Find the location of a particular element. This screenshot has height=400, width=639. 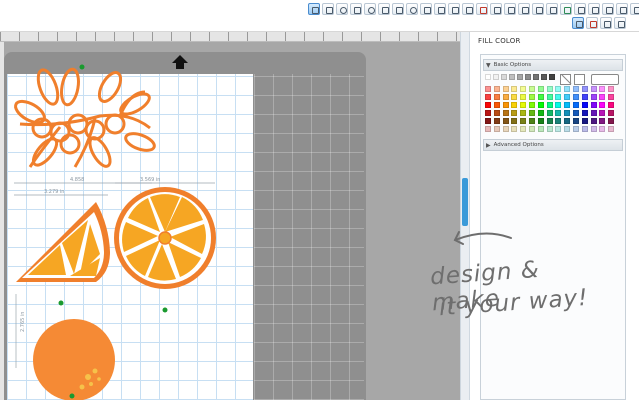

intersect-tool-icon is located at coordinates (524, 9).